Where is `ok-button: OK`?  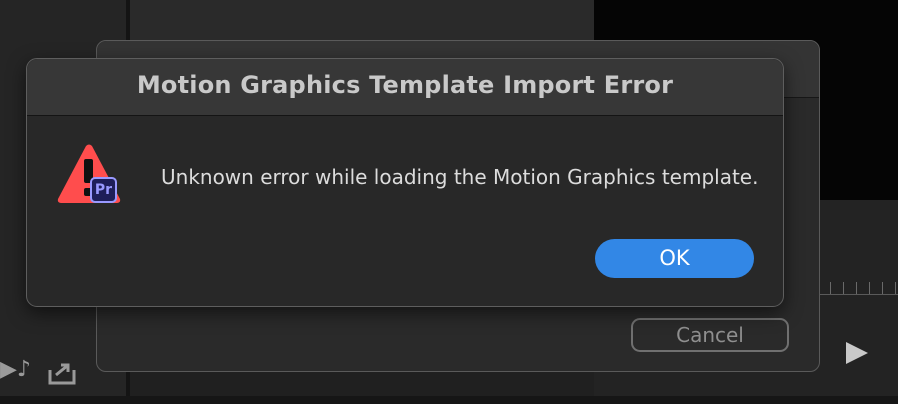 ok-button: OK is located at coordinates (674, 258).